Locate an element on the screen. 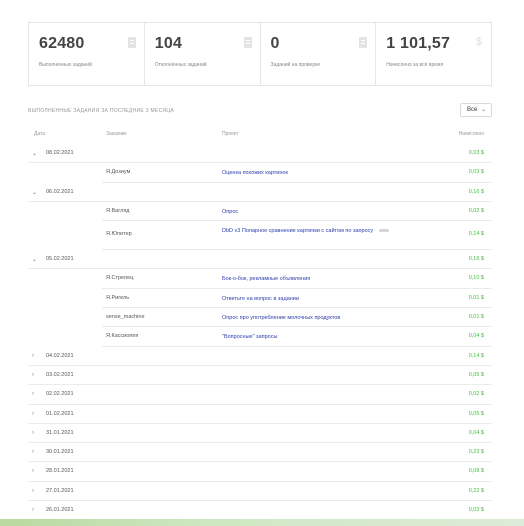 This screenshot has height=526, width=524. row-customer: Я.Юпитер is located at coordinates (119, 234).